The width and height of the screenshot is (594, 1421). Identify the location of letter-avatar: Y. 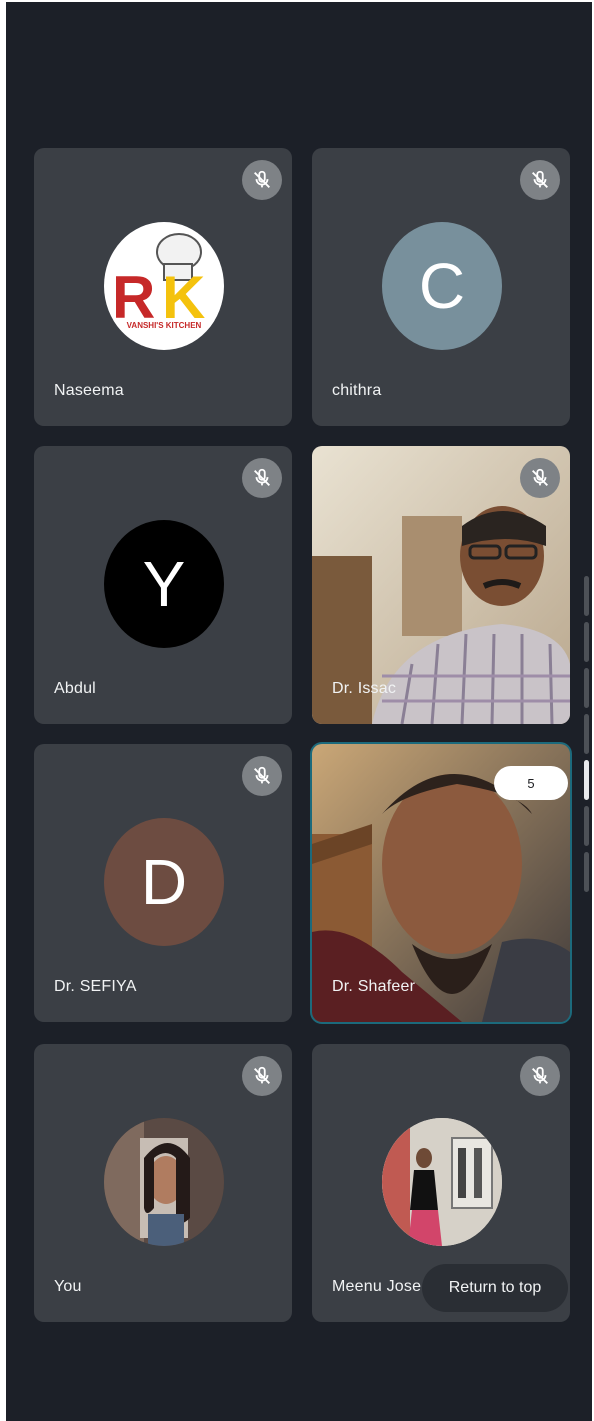
(164, 584).